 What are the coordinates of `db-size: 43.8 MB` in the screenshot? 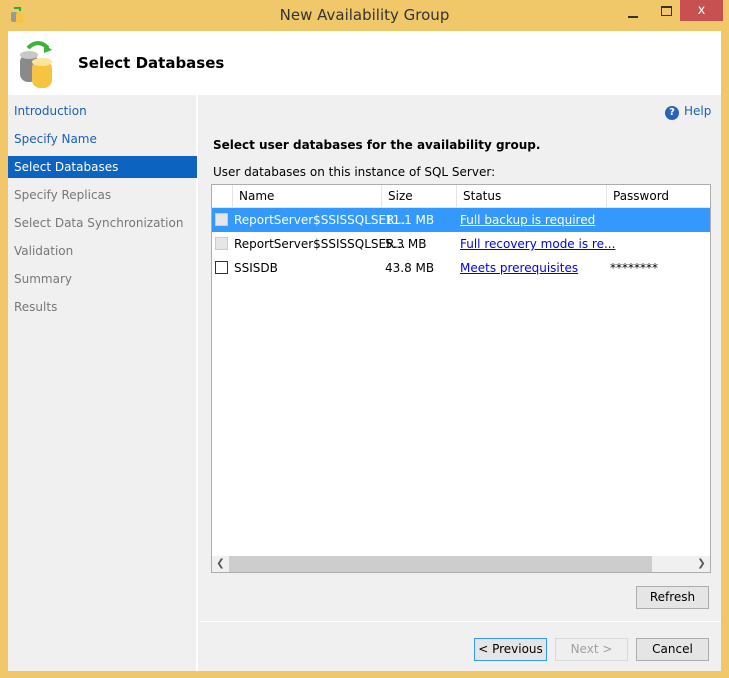 It's located at (410, 268).